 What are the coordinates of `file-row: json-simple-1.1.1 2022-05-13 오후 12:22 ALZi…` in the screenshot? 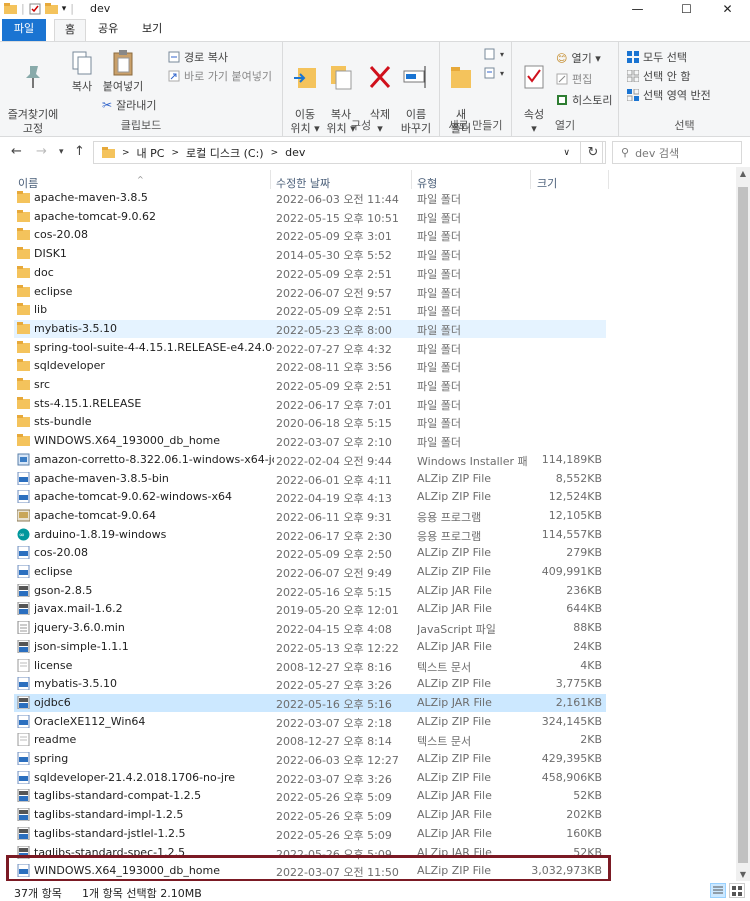 It's located at (310, 647).